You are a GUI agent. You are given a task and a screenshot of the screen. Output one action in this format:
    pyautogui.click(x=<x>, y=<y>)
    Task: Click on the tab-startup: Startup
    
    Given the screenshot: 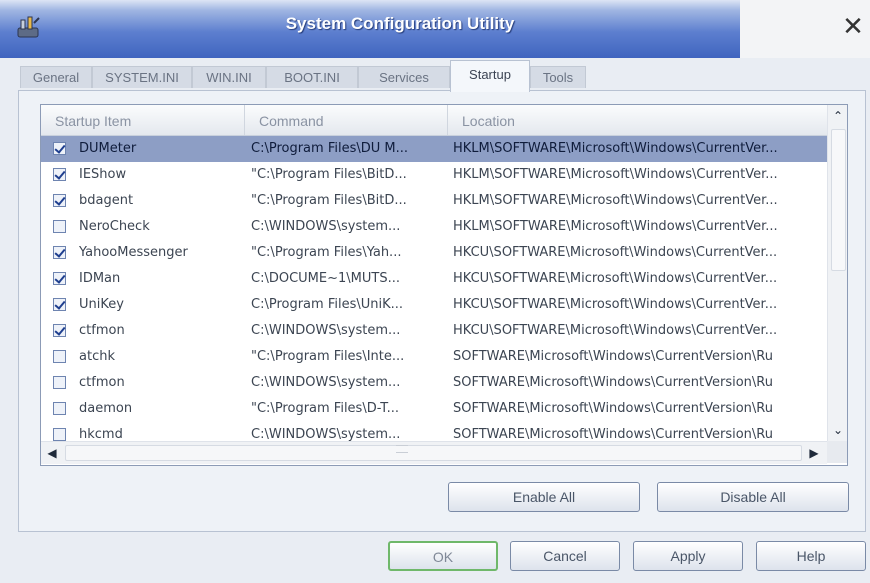 What is the action you would take?
    pyautogui.click(x=490, y=76)
    